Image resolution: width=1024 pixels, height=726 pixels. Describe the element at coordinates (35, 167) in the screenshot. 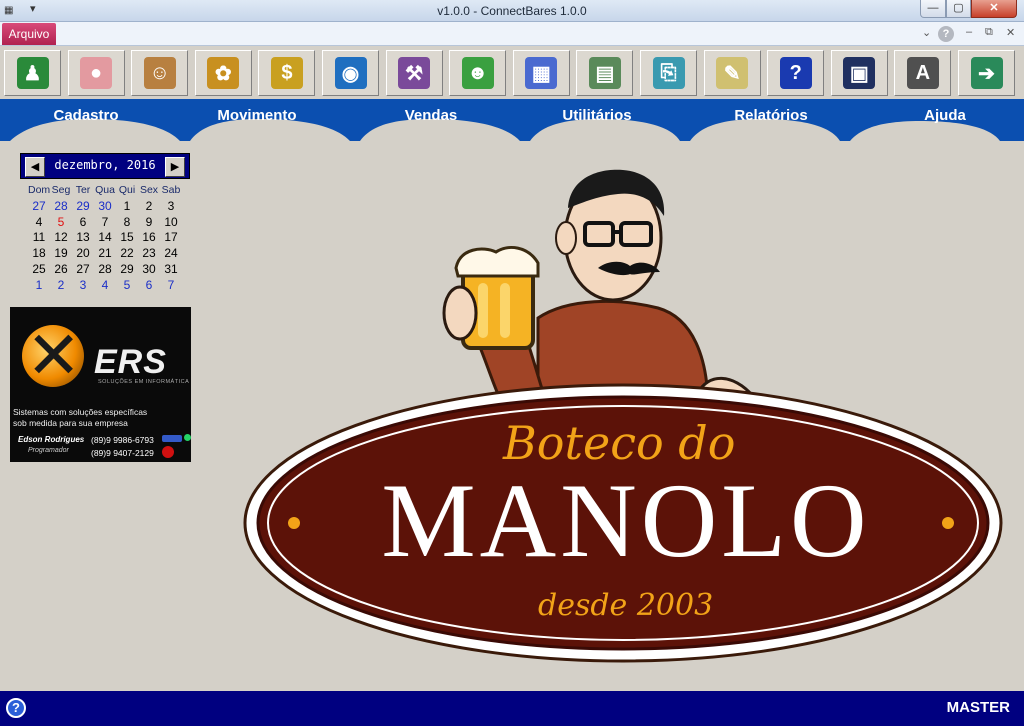

I see `previous-month-button: ◀` at that location.